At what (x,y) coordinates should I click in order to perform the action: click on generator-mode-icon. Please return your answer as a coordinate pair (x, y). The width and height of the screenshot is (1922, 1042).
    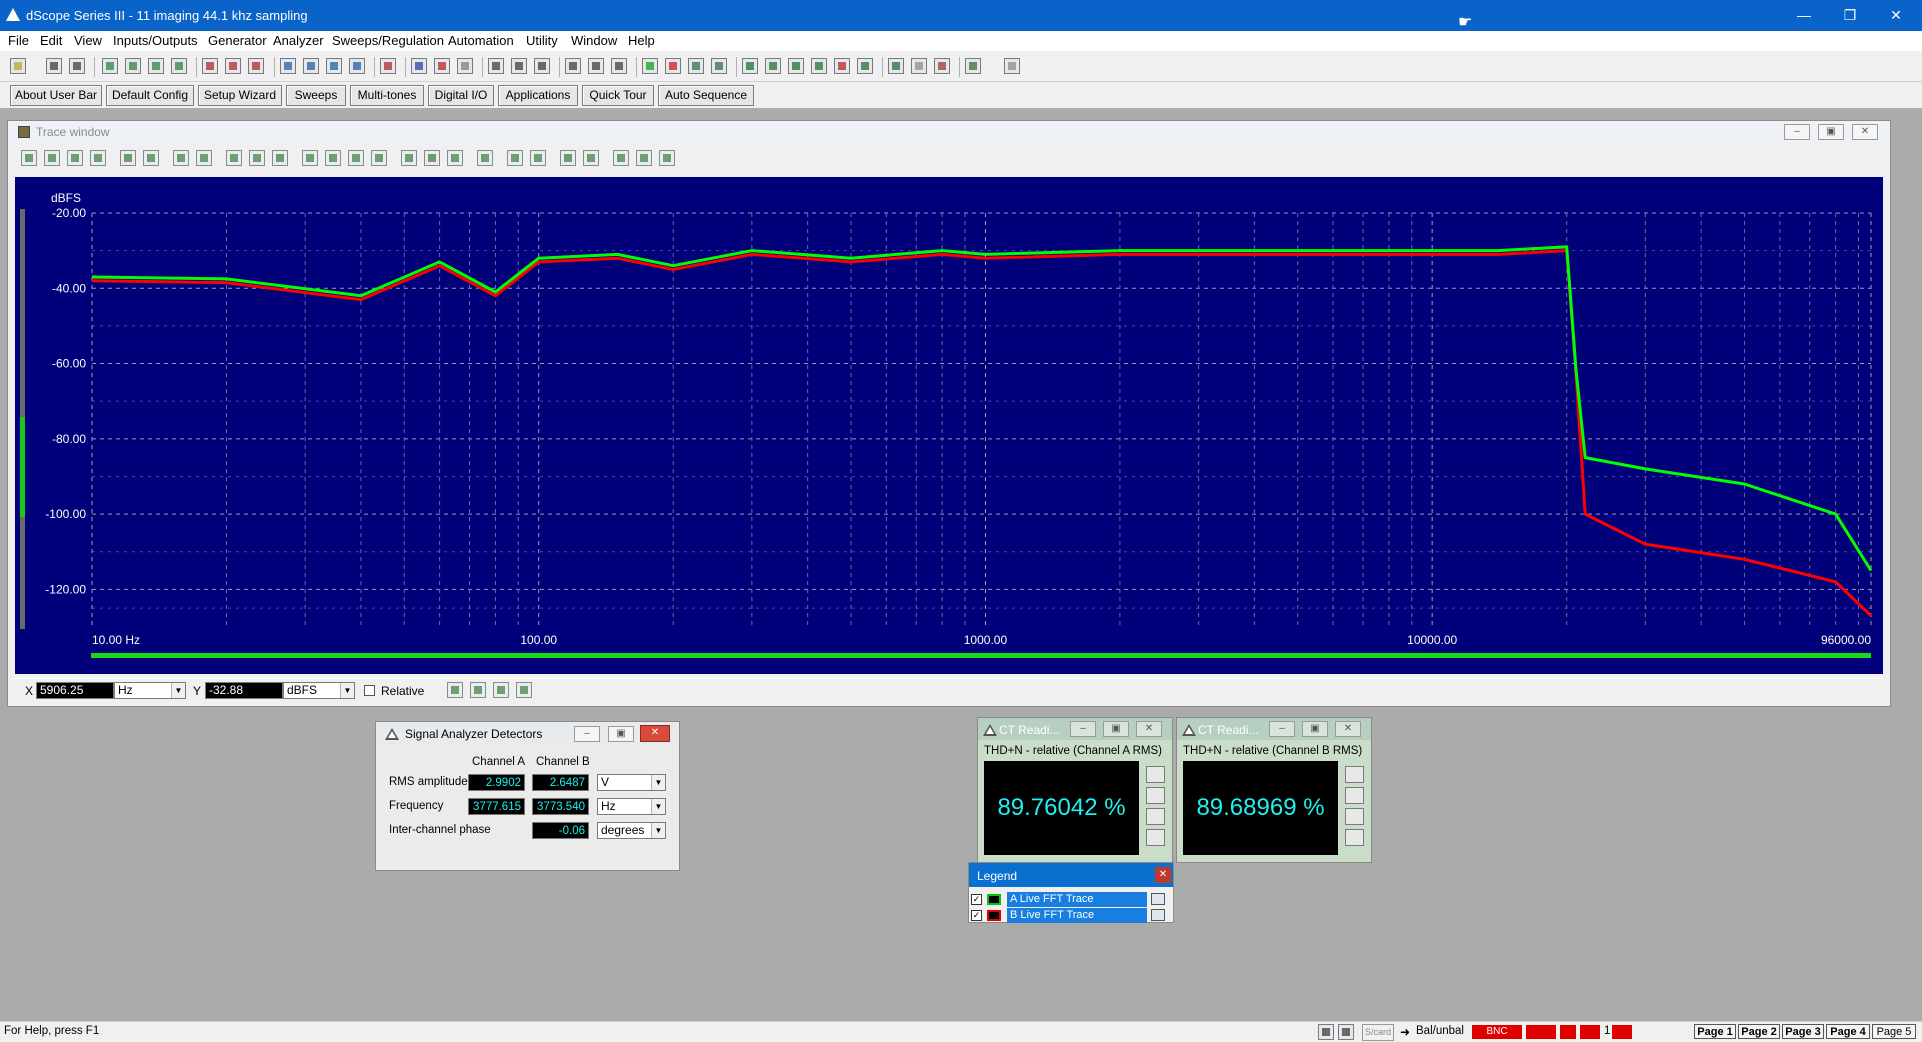
    Looking at the image, I should click on (256, 66).